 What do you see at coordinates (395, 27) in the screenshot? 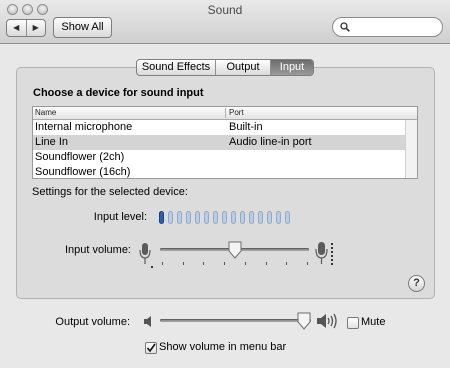
I see `search-input` at bounding box center [395, 27].